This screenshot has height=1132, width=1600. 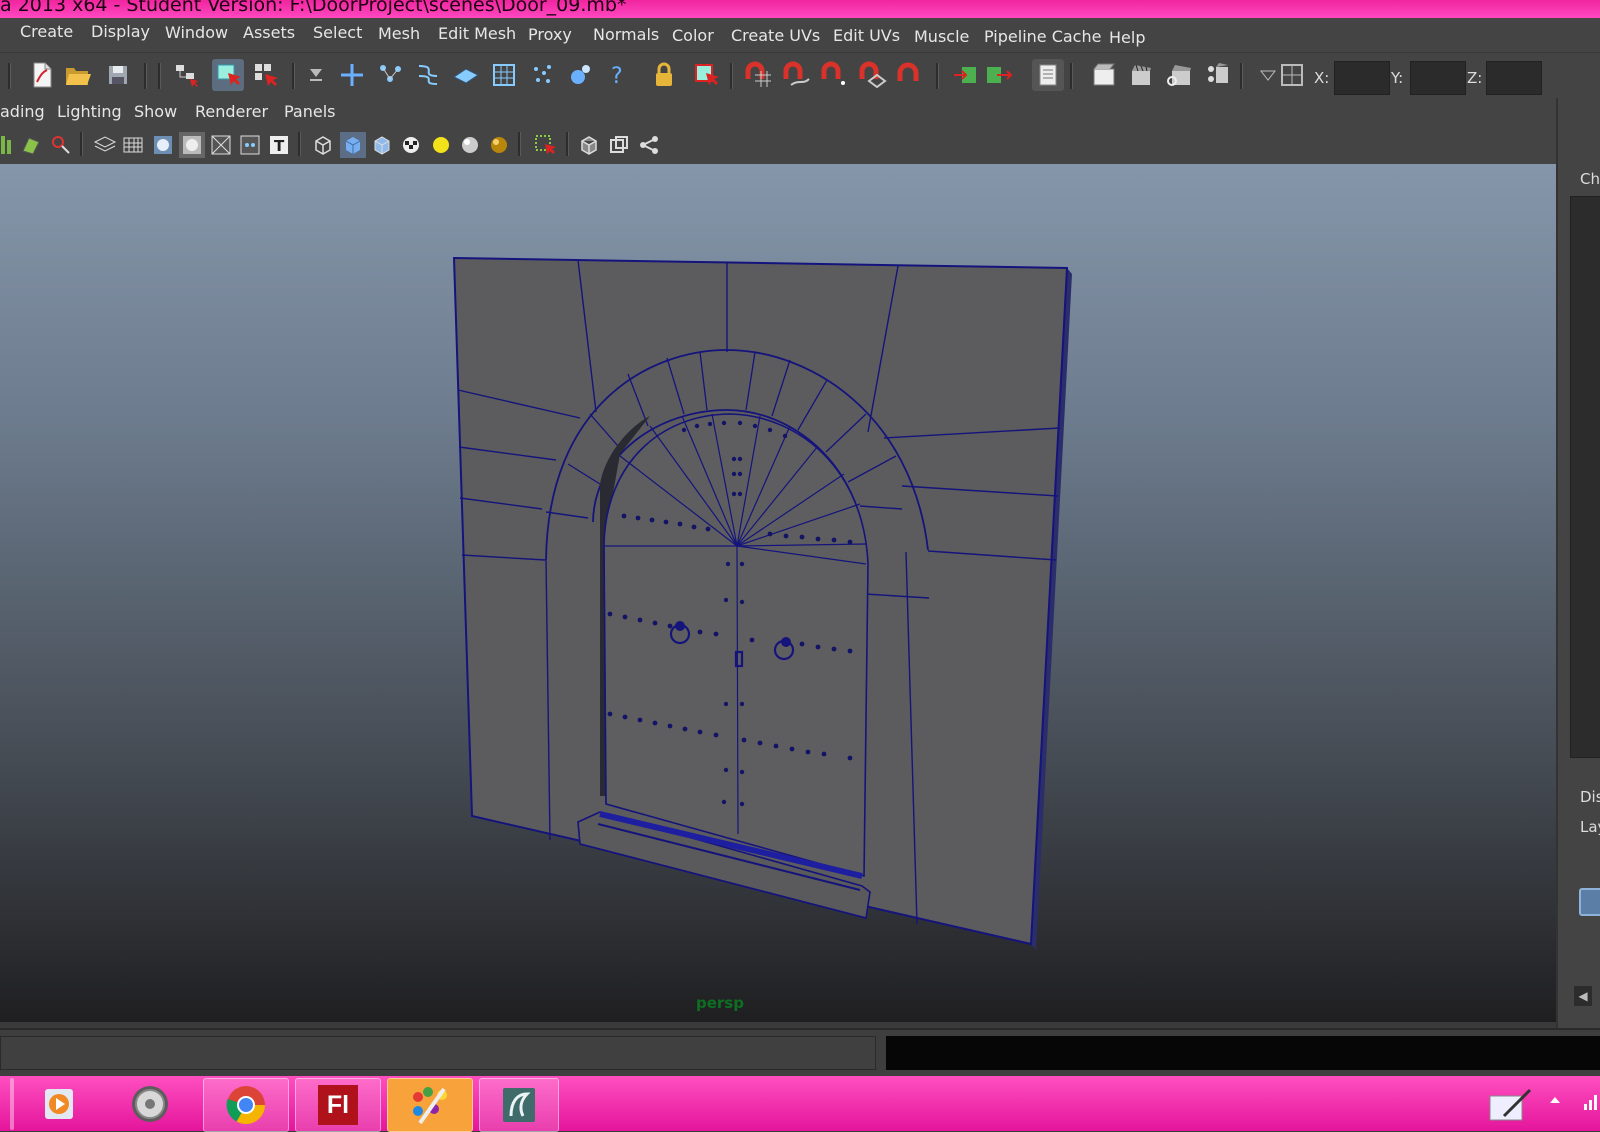 What do you see at coordinates (155, 111) in the screenshot?
I see `panel-menu-show: Show` at bounding box center [155, 111].